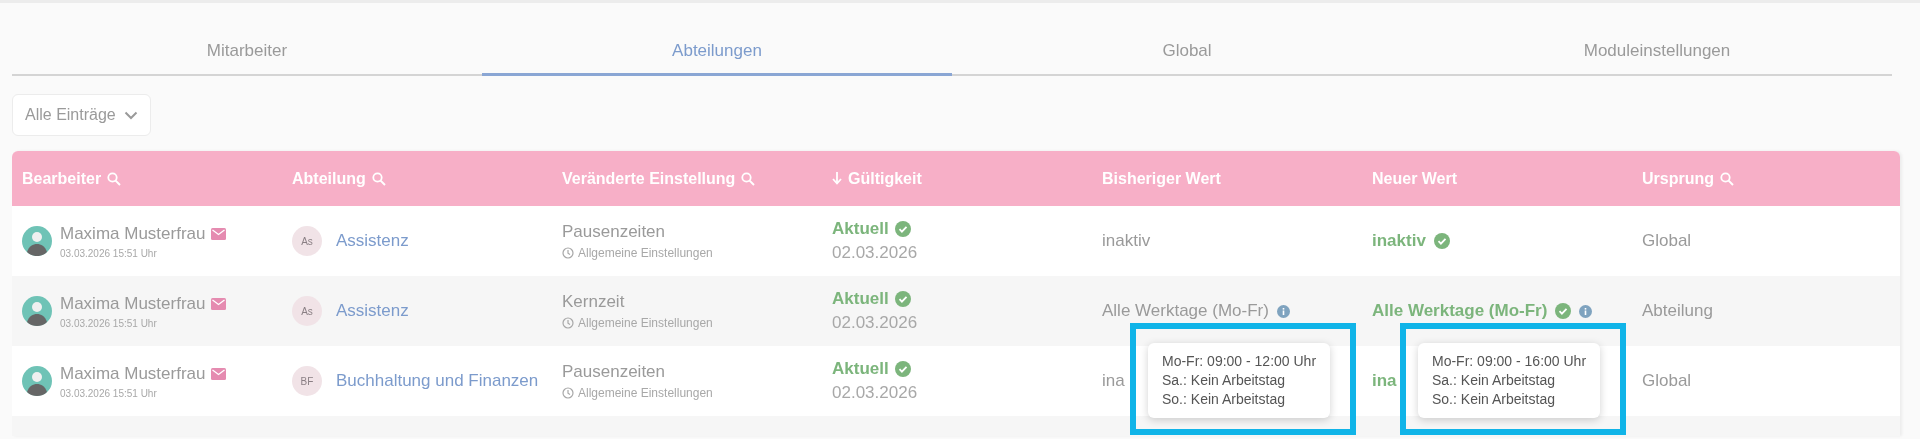  I want to click on column-header: Gültigkeit, so click(885, 178).